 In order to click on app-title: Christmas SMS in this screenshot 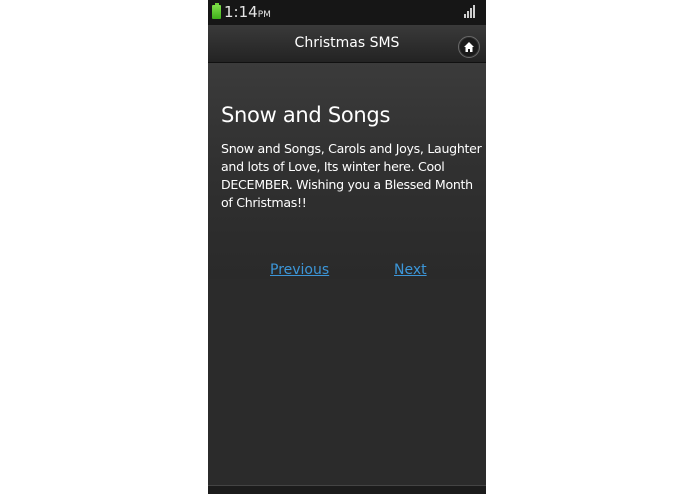, I will do `click(347, 43)`.